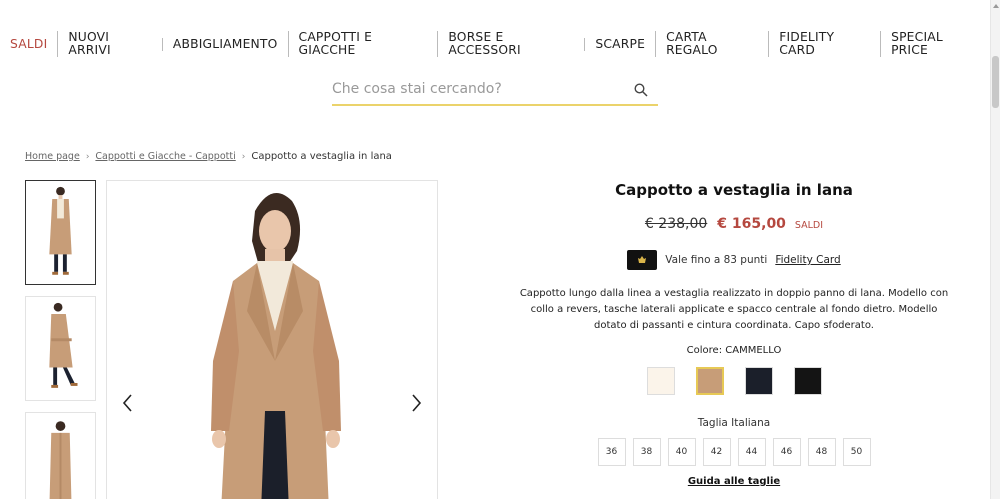 This screenshot has width=1000, height=499. Describe the element at coordinates (807, 381) in the screenshot. I see `color-swatch-black` at that location.